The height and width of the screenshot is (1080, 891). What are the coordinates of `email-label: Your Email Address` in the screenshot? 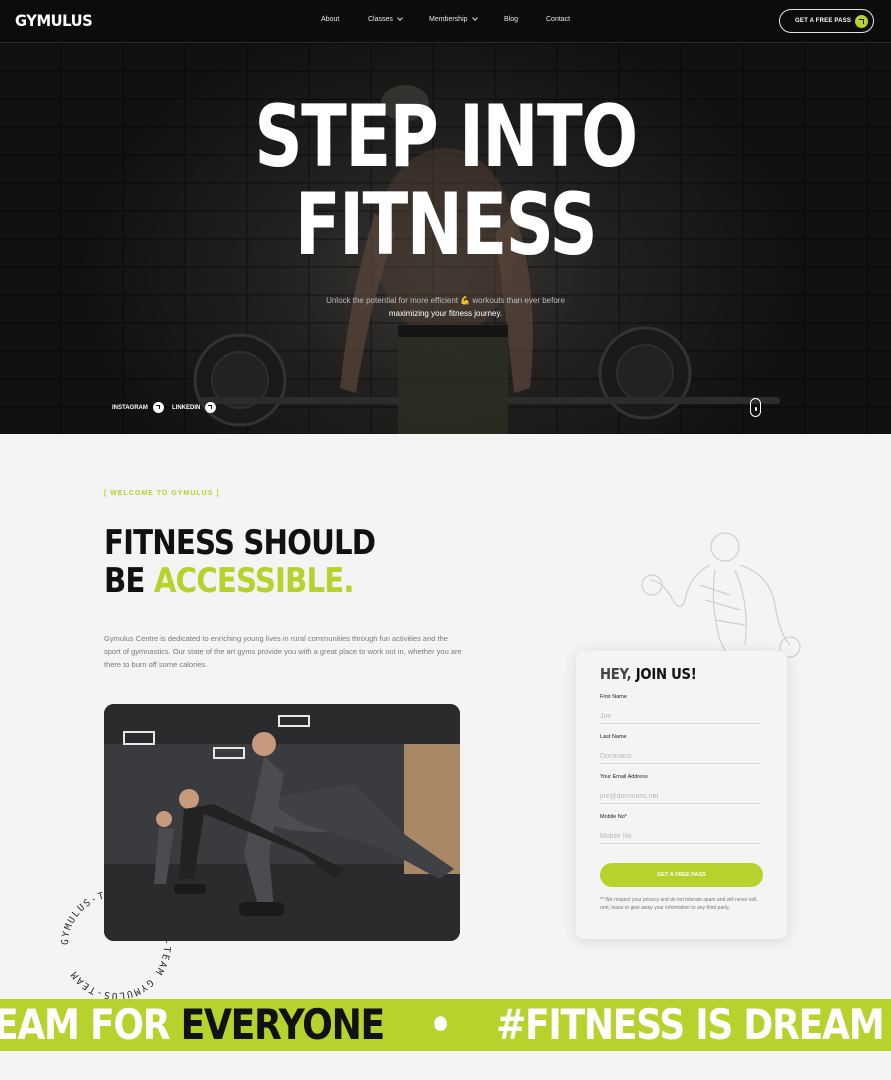 It's located at (624, 777).